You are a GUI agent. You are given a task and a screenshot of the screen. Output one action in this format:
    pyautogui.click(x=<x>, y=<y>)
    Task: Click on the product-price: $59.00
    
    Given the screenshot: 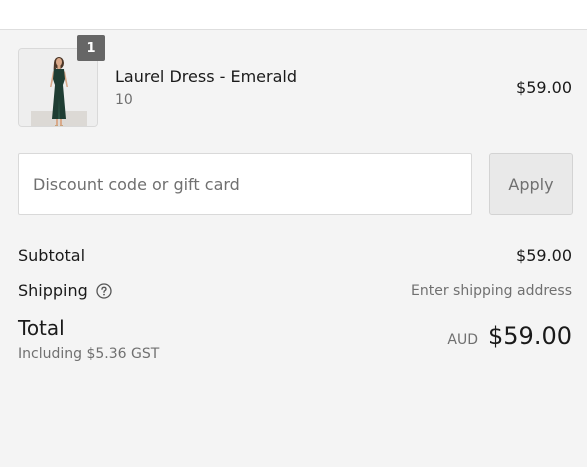 What is the action you would take?
    pyautogui.click(x=544, y=87)
    